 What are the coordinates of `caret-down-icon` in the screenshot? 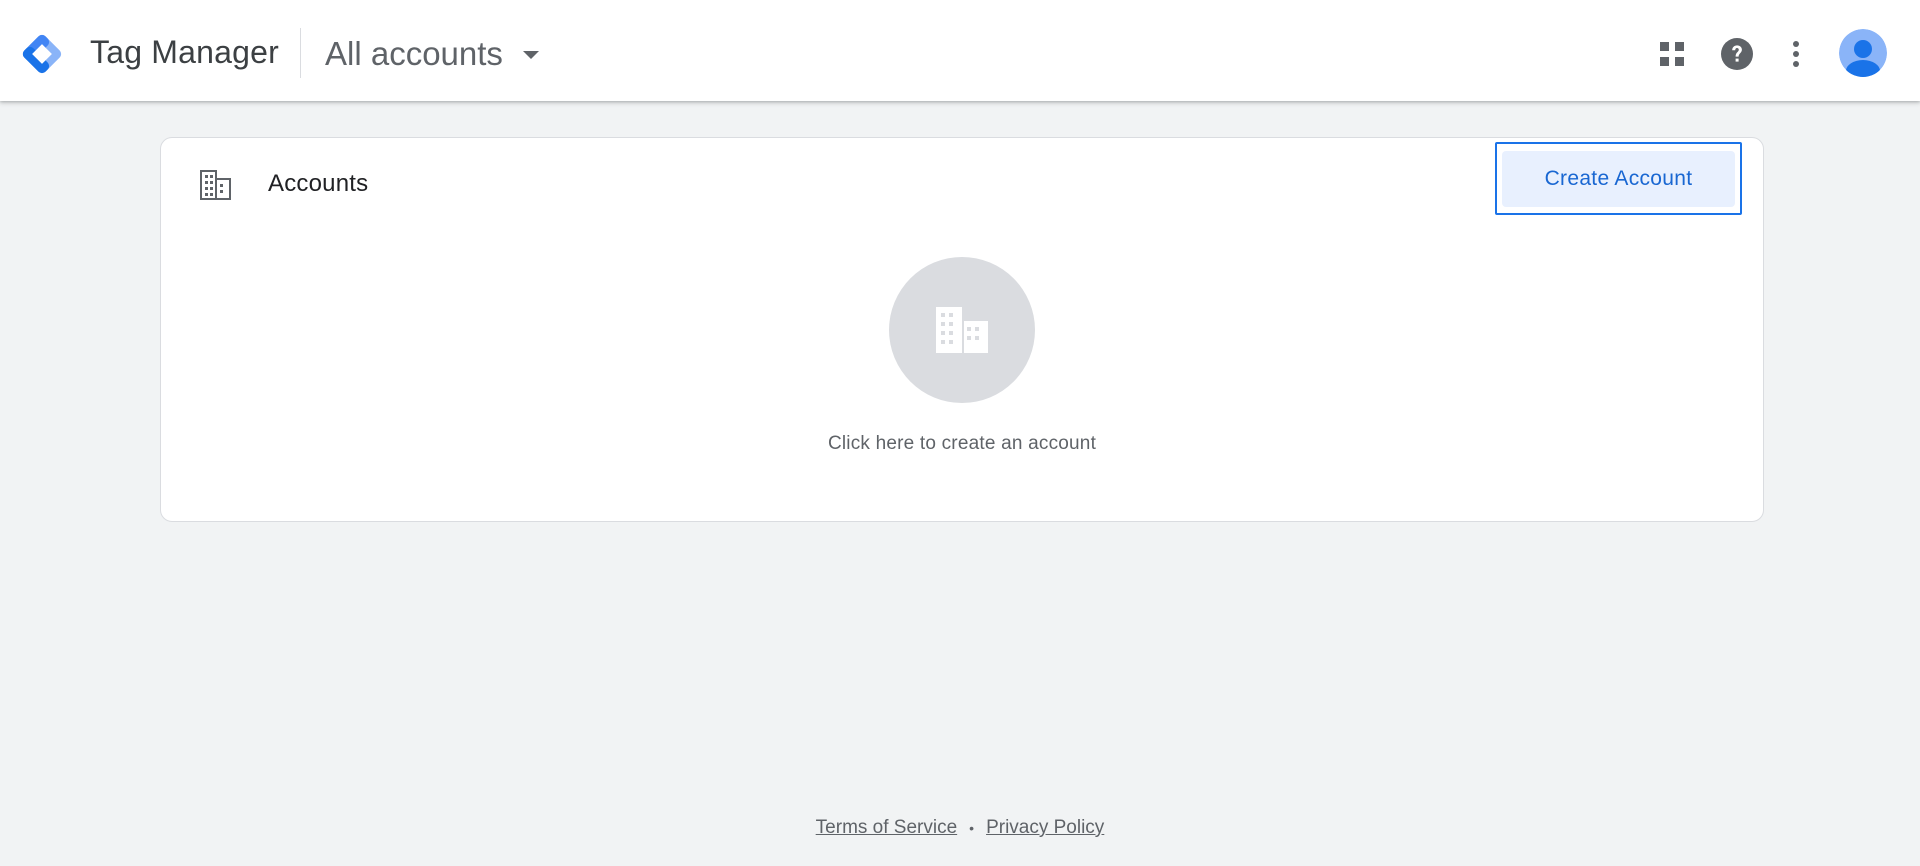 It's located at (530, 55).